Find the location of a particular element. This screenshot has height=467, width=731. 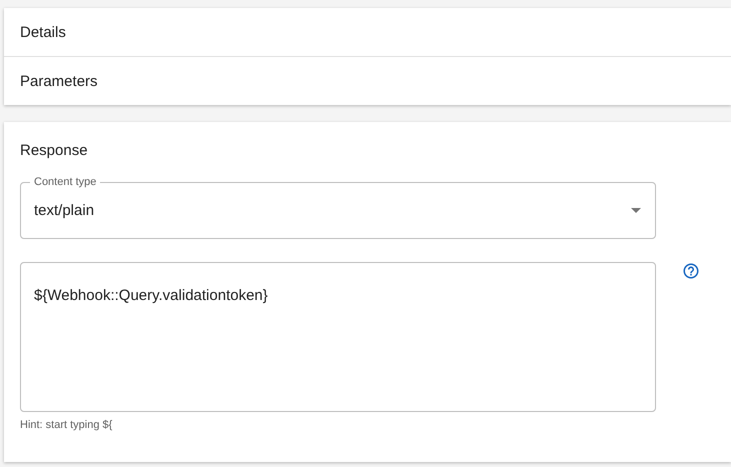

help-icon is located at coordinates (691, 271).